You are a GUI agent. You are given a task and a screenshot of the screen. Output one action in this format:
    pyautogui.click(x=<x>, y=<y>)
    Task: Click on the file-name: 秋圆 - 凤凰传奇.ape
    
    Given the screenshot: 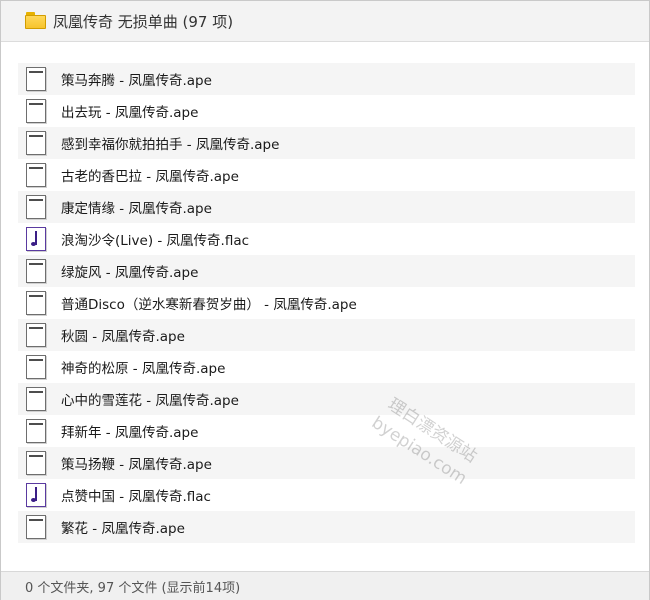 What is the action you would take?
    pyautogui.click(x=123, y=337)
    